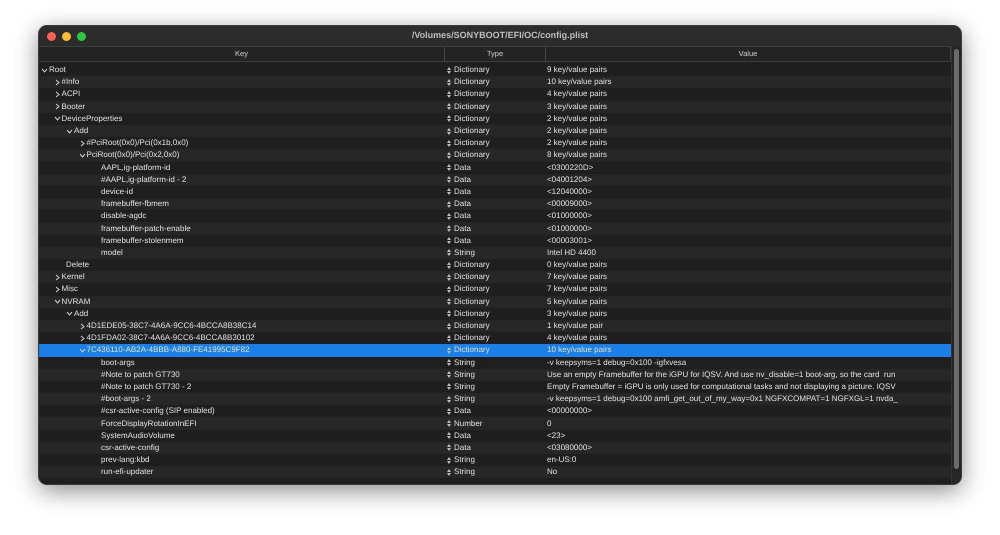  What do you see at coordinates (495, 180) in the screenshot?
I see `table-row: #AAPL,ig-platform-id - 2 Data <04001204>` at bounding box center [495, 180].